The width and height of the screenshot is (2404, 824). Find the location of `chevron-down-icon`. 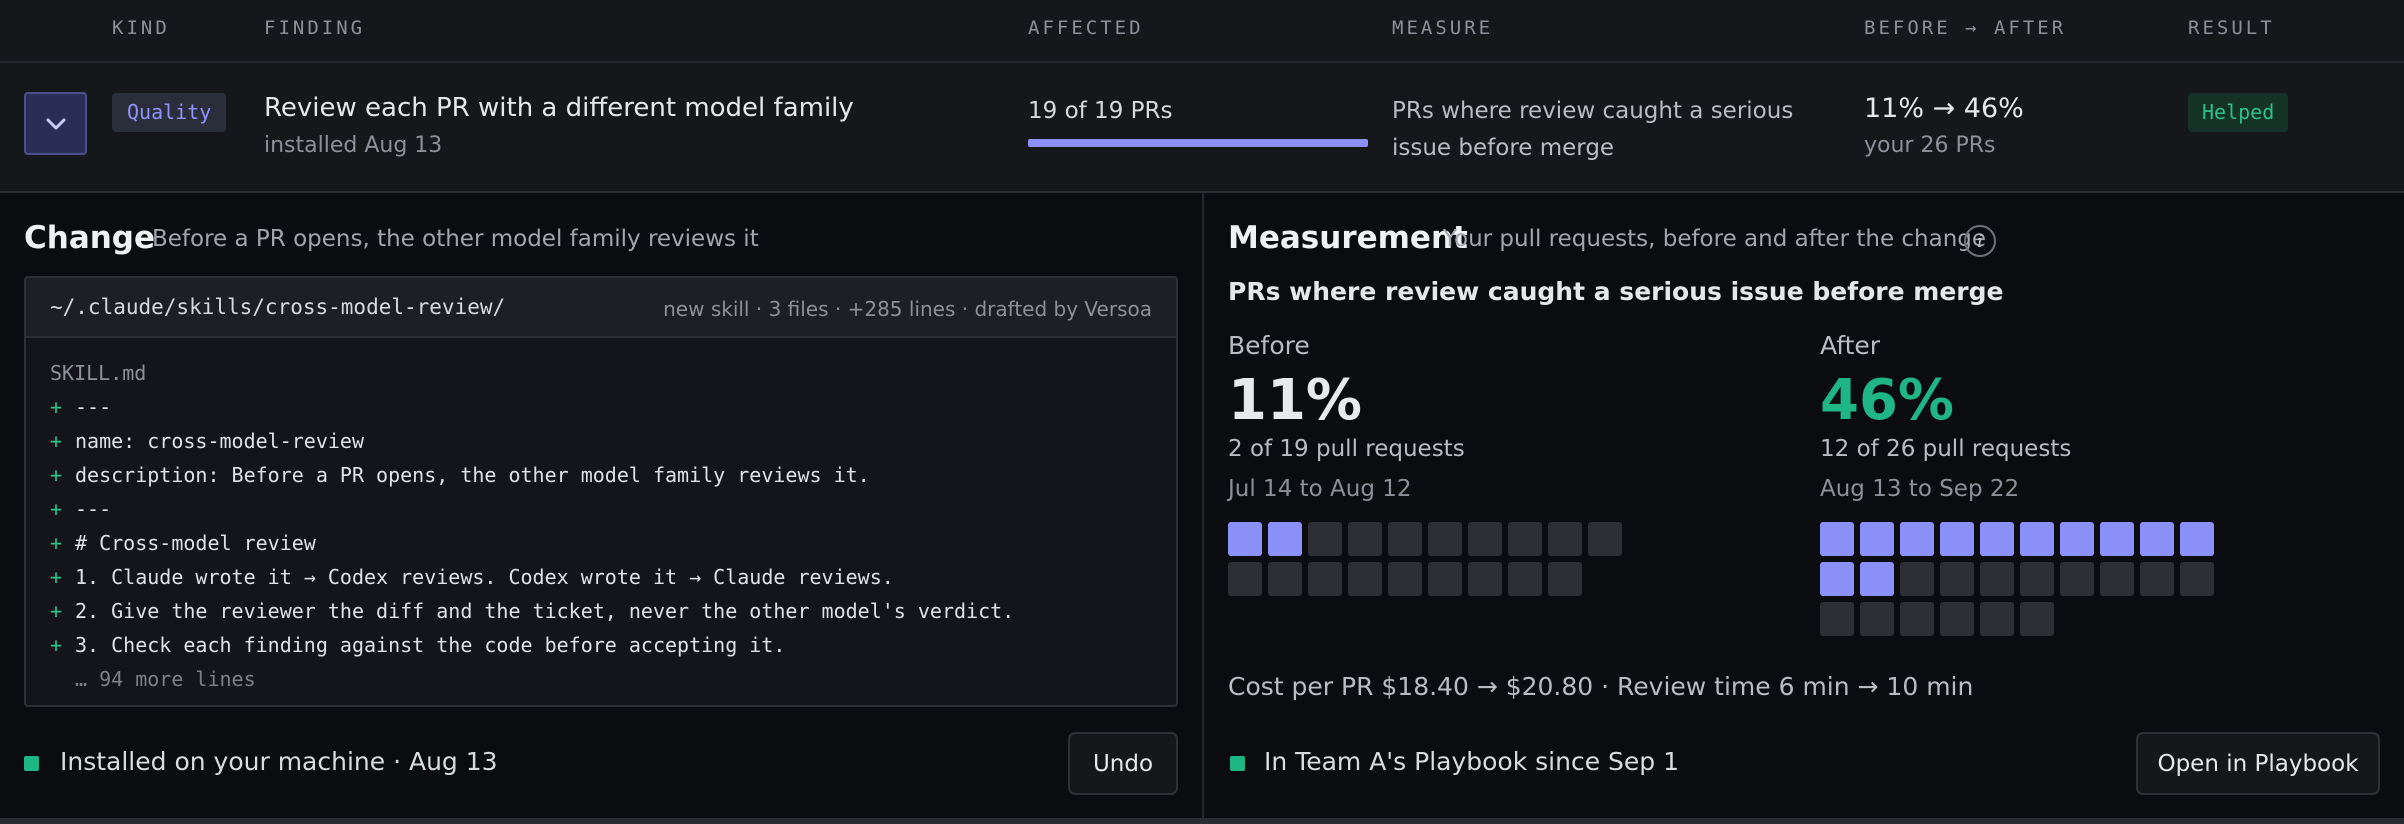

chevron-down-icon is located at coordinates (55, 123).